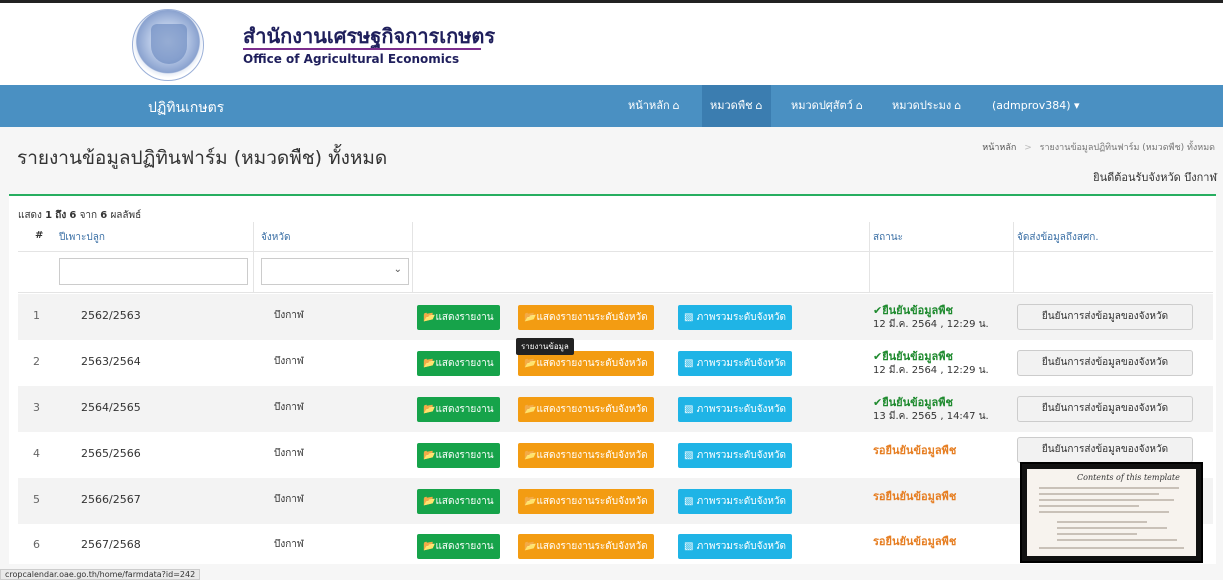 This screenshot has height=580, width=1223. Describe the element at coordinates (999, 148) in the screenshot. I see `breadcrumb-home: หน้าหลัก` at that location.